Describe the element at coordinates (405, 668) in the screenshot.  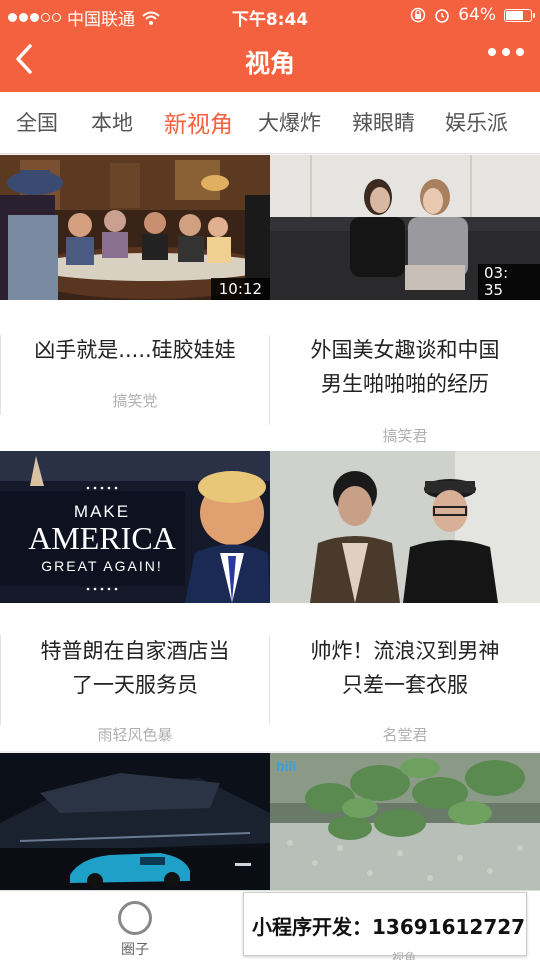
I see `video-title: 帅炸！流浪汉到男神 只差一套衣服` at that location.